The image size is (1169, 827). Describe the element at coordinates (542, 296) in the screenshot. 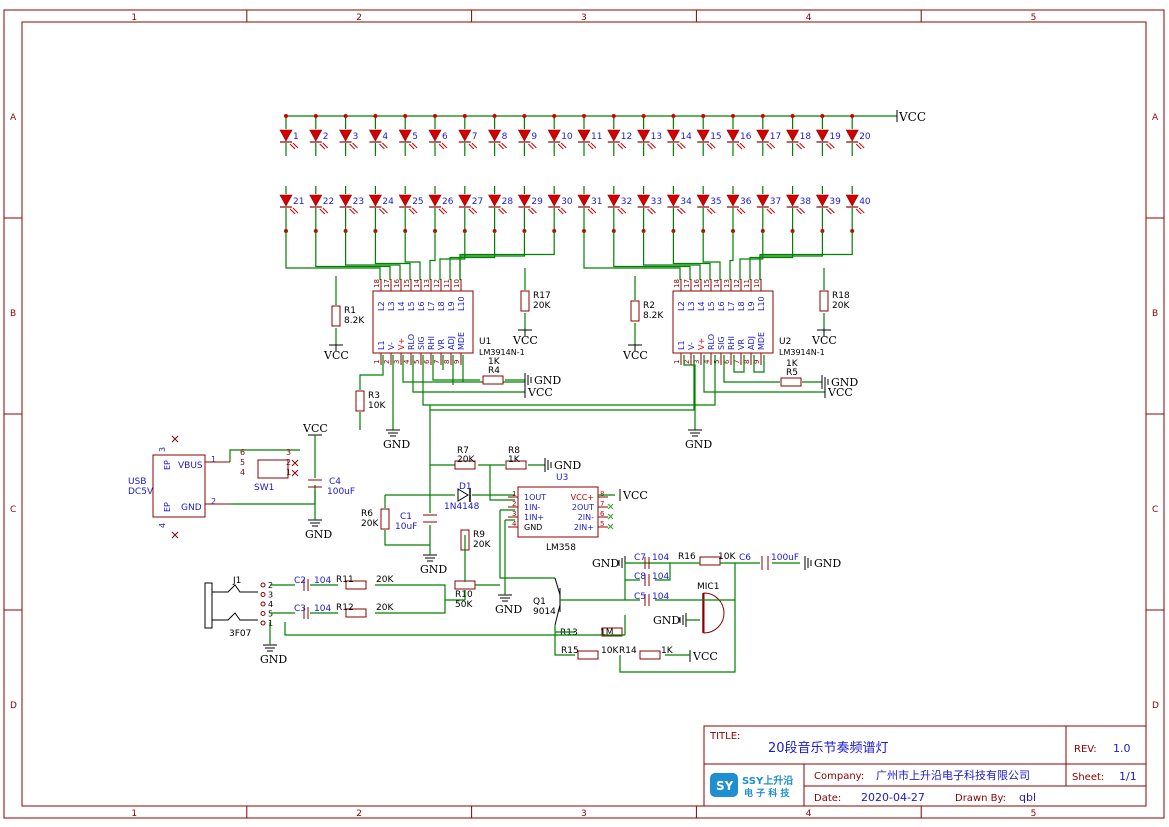

I see `resistor-ref: R17` at that location.